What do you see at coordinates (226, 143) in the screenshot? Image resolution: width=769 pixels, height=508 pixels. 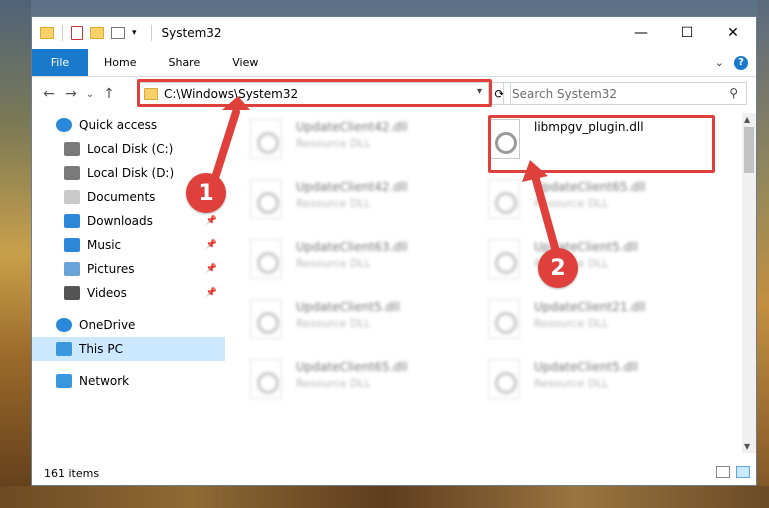 I see `arrow-1-shaft` at bounding box center [226, 143].